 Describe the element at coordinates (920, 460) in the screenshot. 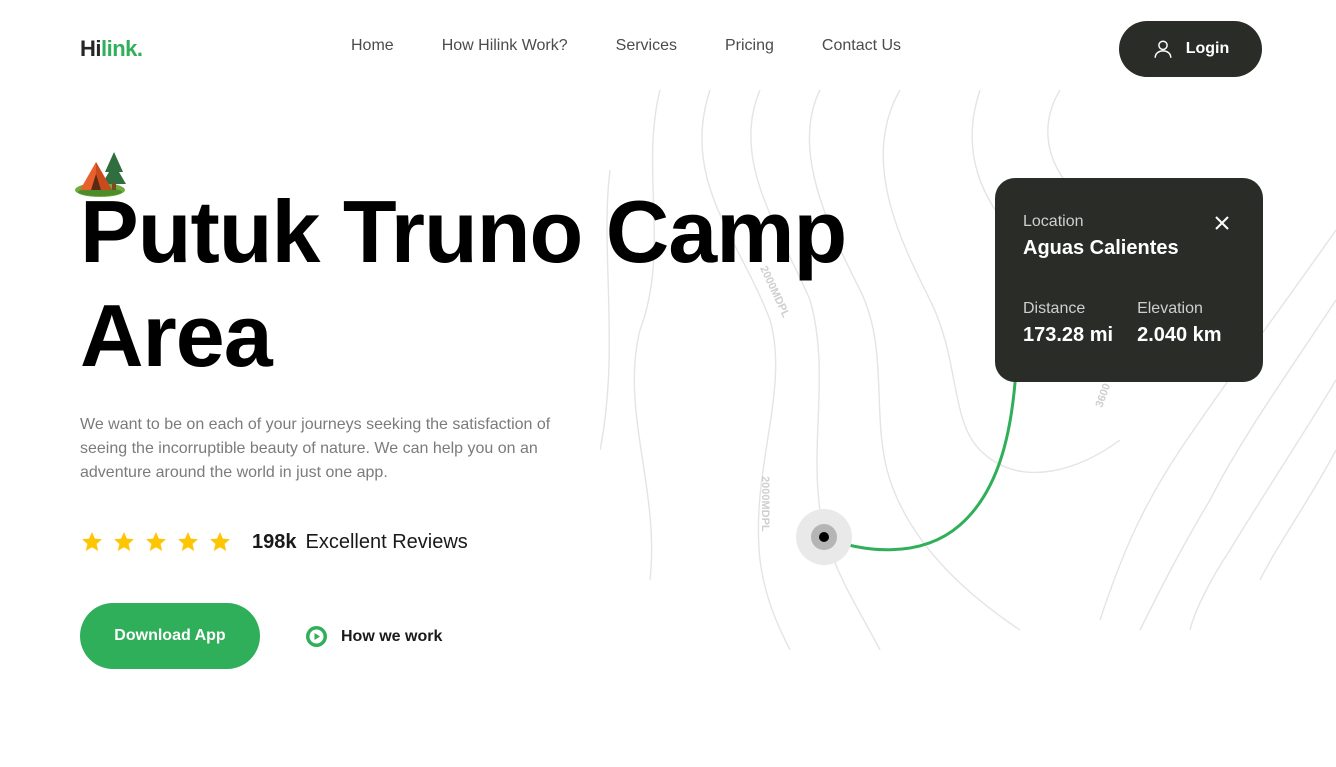

I see `route-line` at that location.